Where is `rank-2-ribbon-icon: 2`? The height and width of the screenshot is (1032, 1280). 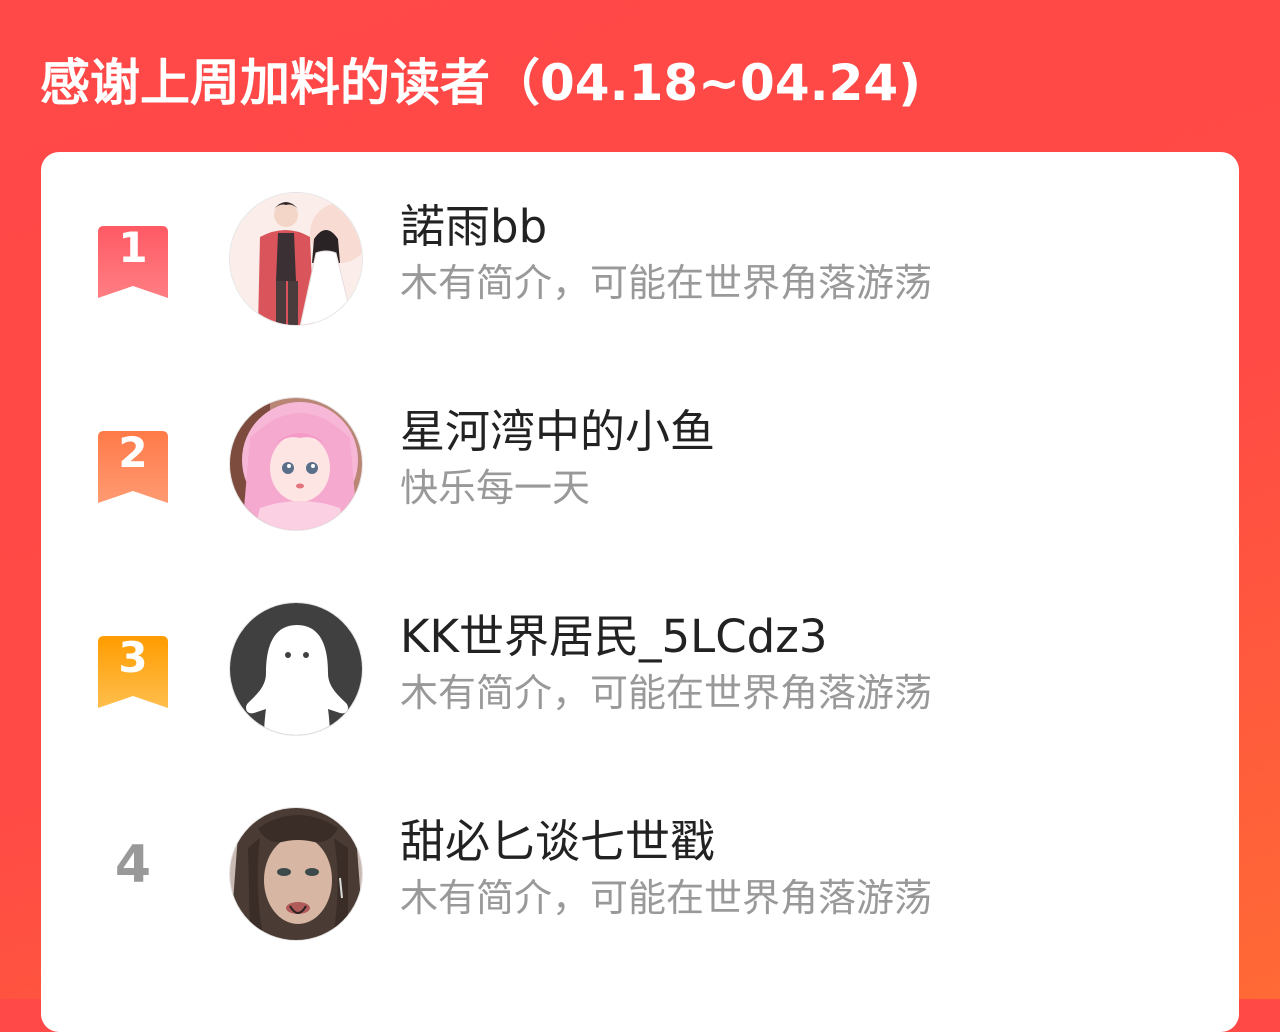 rank-2-ribbon-icon: 2 is located at coordinates (133, 467).